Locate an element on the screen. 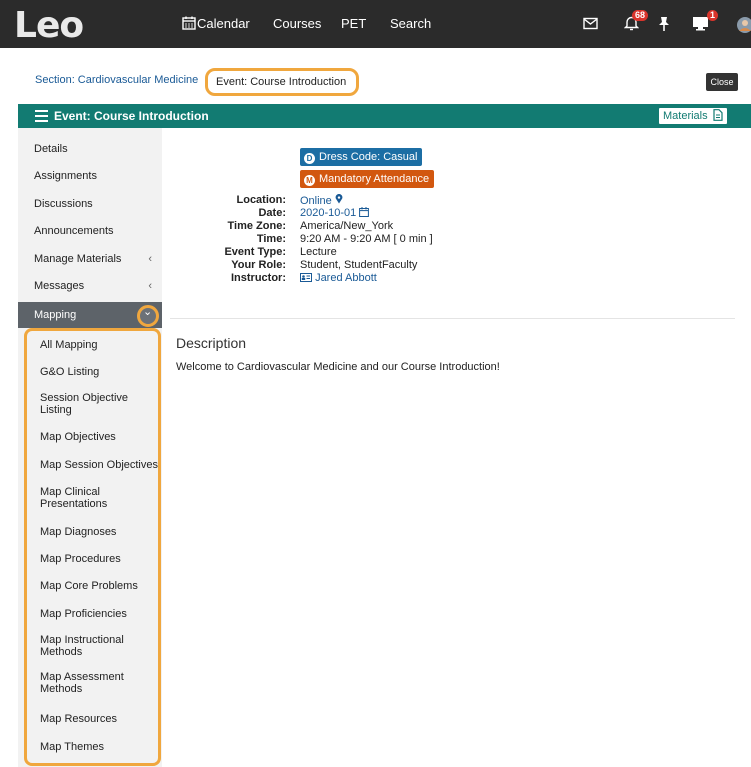 The width and height of the screenshot is (751, 767). submenu-map-clinical-presentations: Map Clinical Presentations is located at coordinates (85, 498).